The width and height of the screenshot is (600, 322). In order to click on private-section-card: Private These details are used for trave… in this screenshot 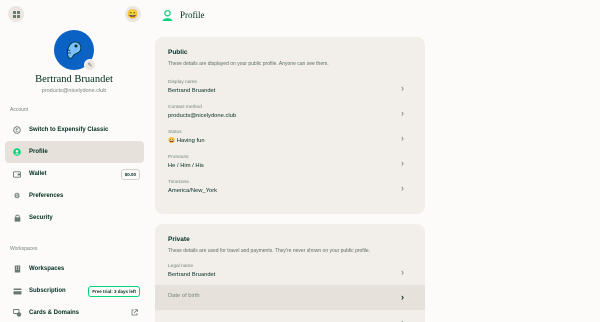, I will do `click(290, 273)`.